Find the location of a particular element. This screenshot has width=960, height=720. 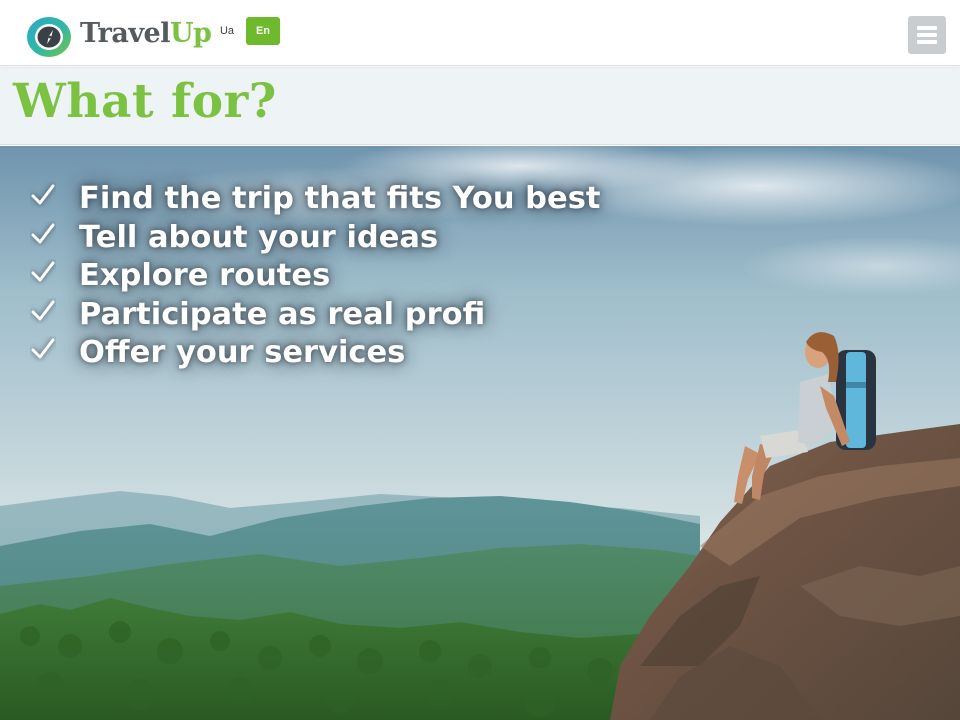

benefit-text: Find the trip that fits You best is located at coordinates (340, 198).